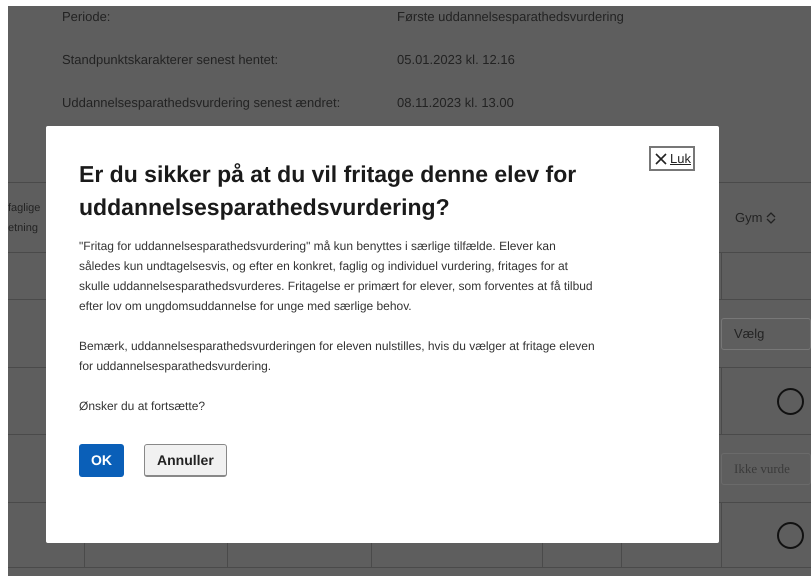 Image resolution: width=811 pixels, height=578 pixels. What do you see at coordinates (171, 60) in the screenshot?
I see `info-label: Standpunktskarakterer senest hentet:` at bounding box center [171, 60].